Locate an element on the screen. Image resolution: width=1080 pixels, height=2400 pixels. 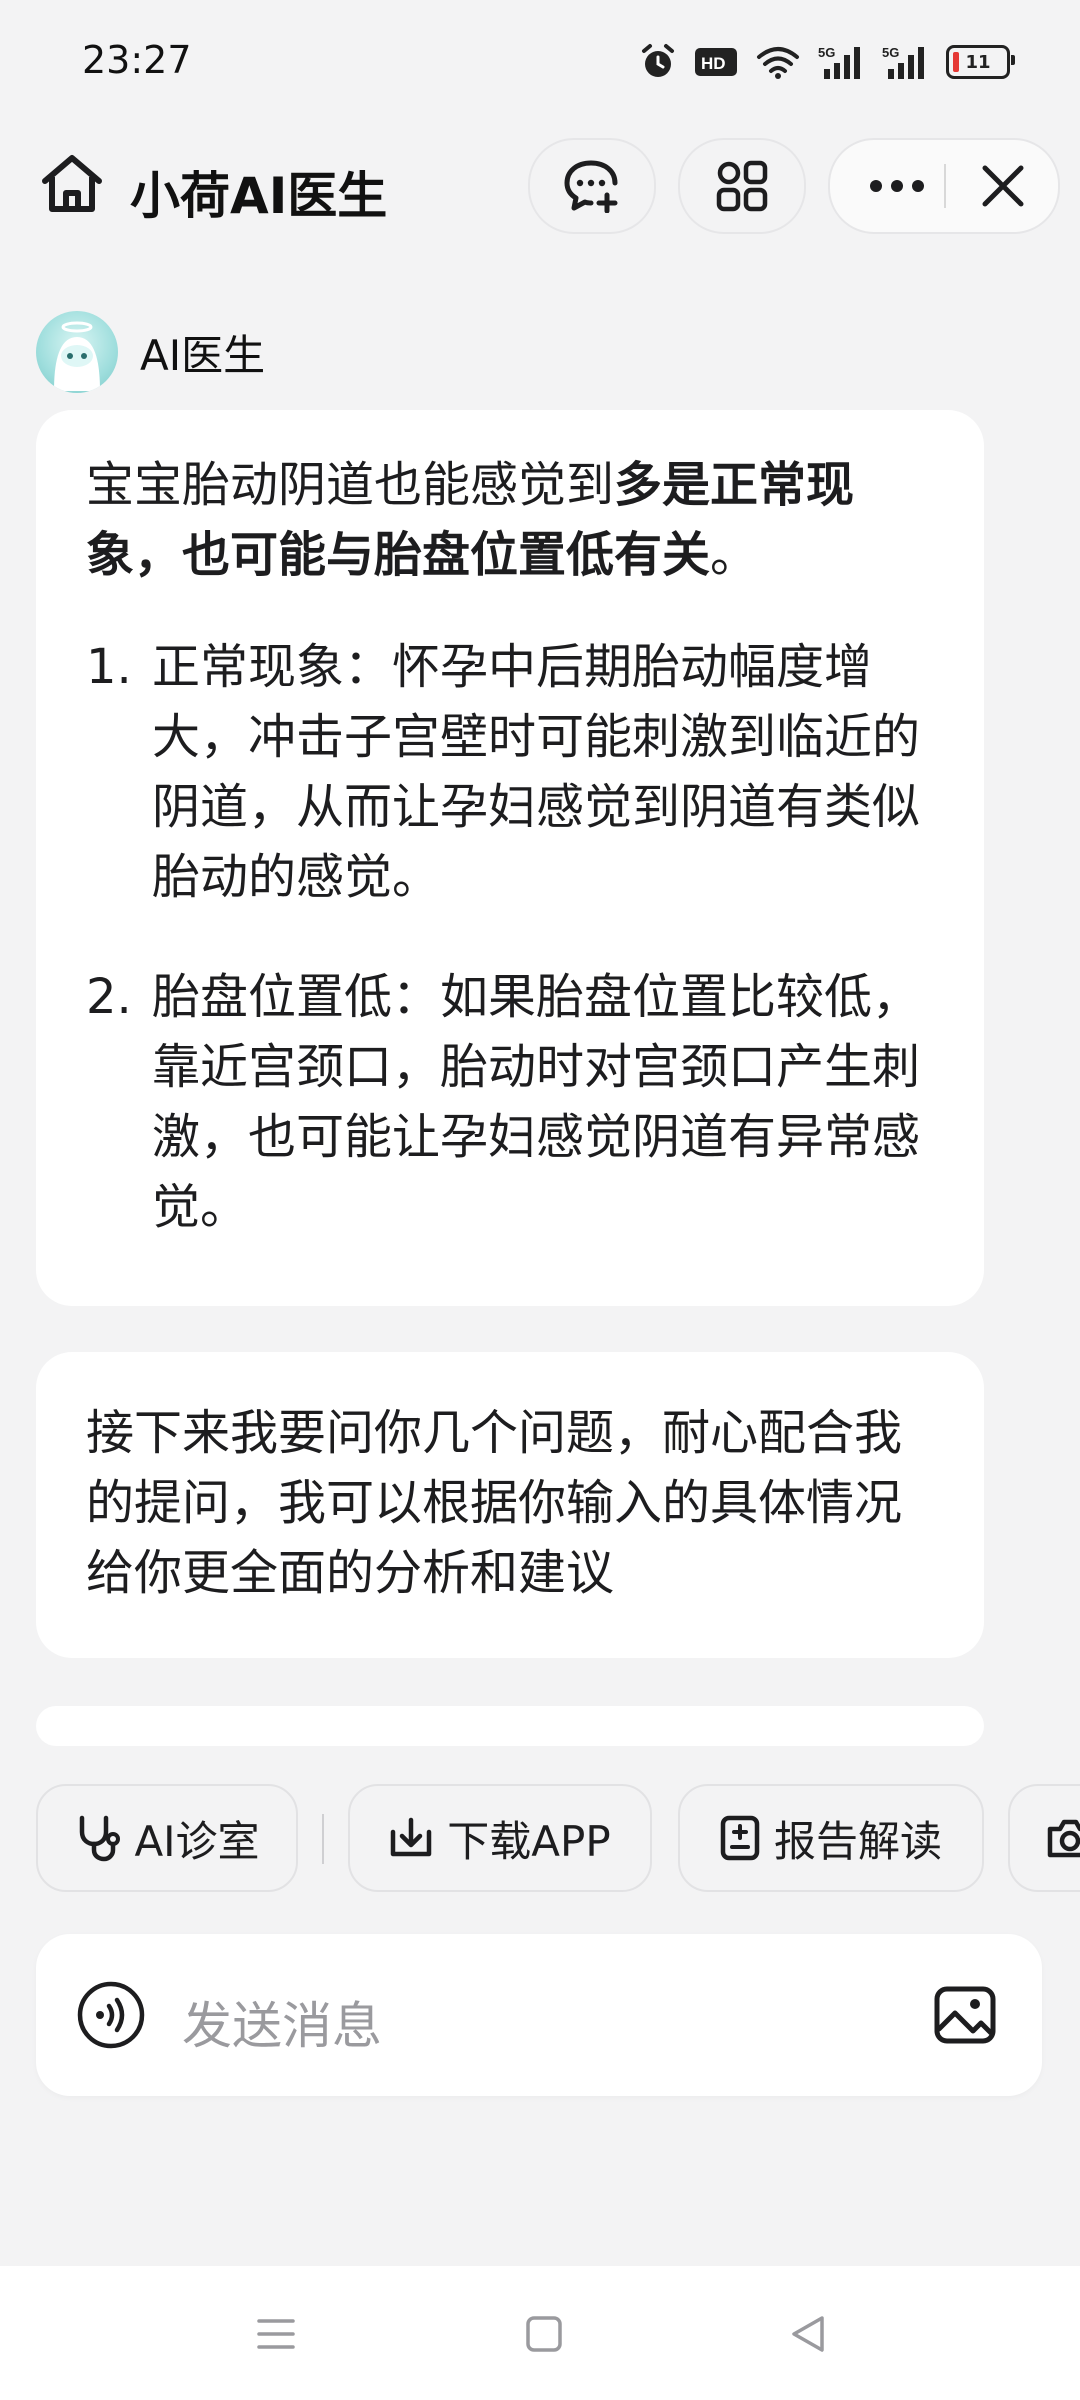
close-button is located at coordinates (1003, 186).